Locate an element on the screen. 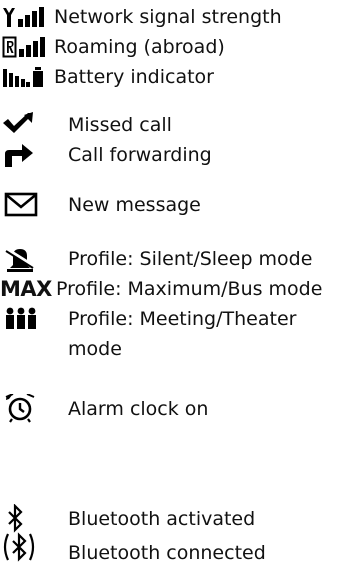  missed-call-icon is located at coordinates (22, 125).